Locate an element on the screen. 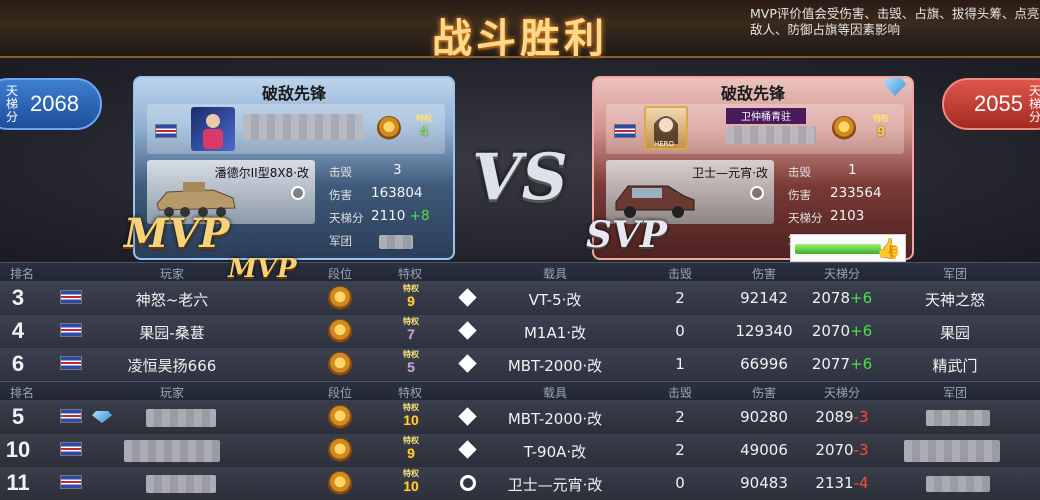  player-name: 果园-桑葚 is located at coordinates (172, 332).